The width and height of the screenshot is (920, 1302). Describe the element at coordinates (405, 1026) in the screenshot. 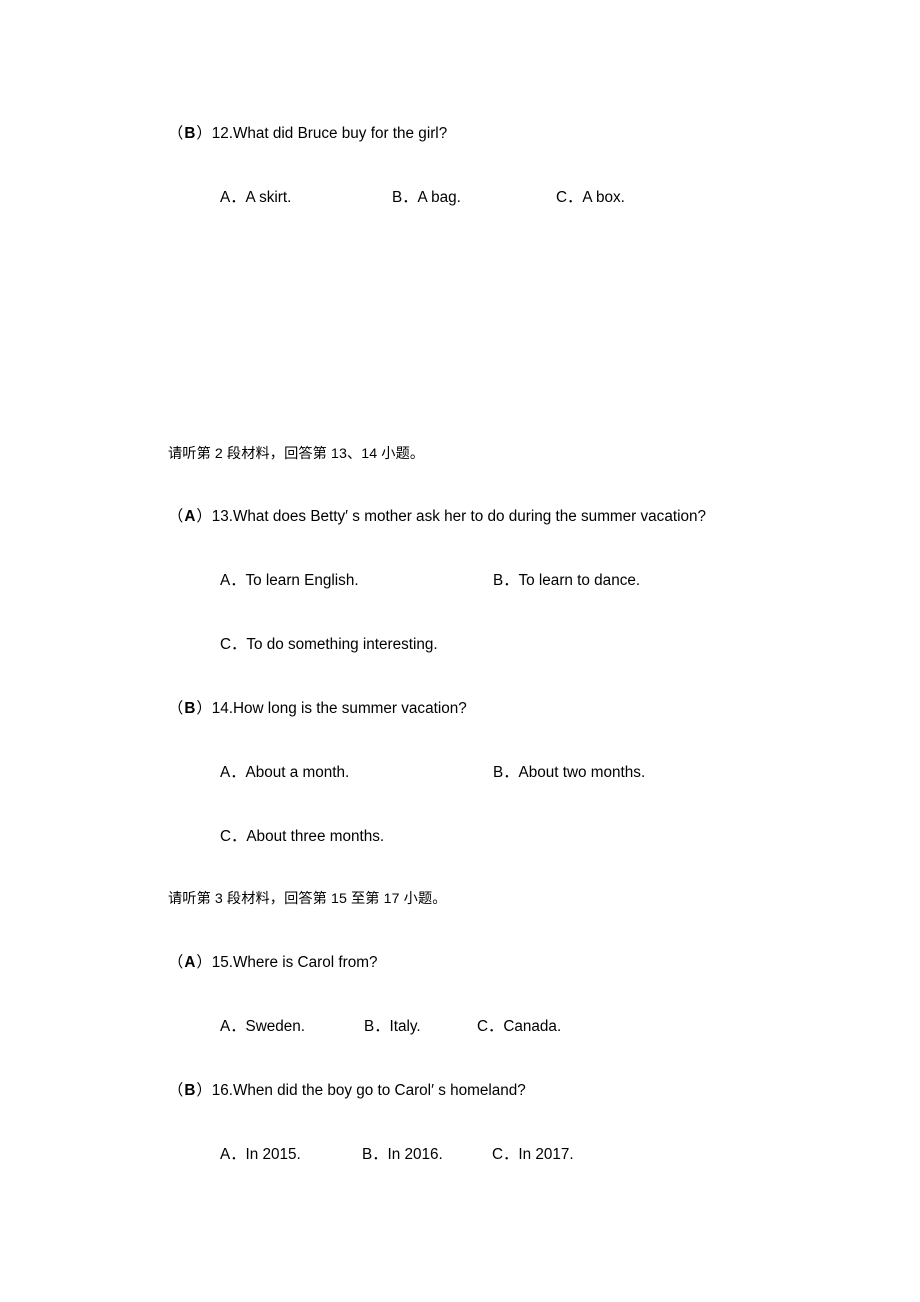

I see `option-15-b-text: Italy.` at that location.